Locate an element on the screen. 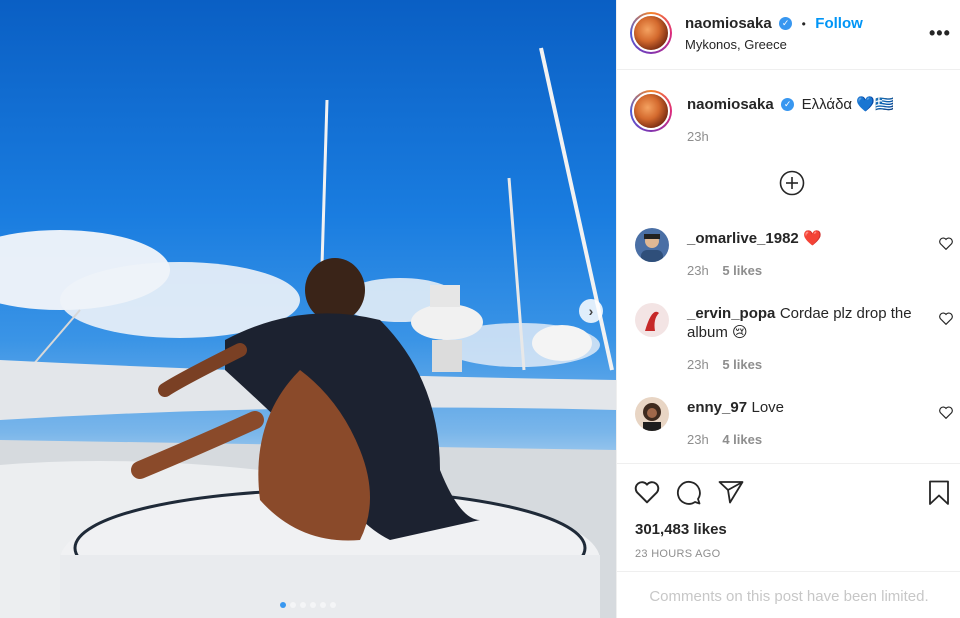 The image size is (960, 618). comment-username: _omarlive_1982 is located at coordinates (743, 238).